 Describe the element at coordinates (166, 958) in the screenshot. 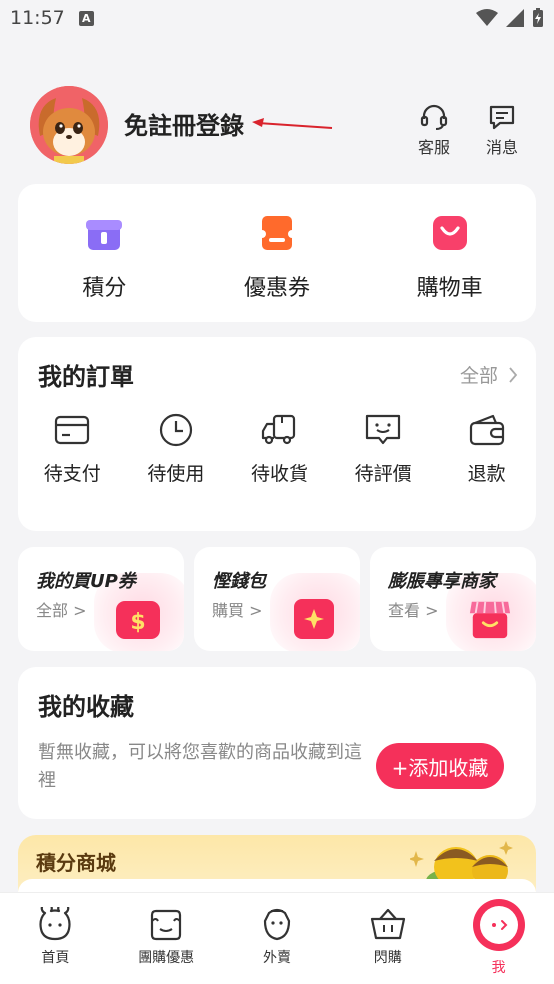

I see `tab-label: 團購優惠` at that location.